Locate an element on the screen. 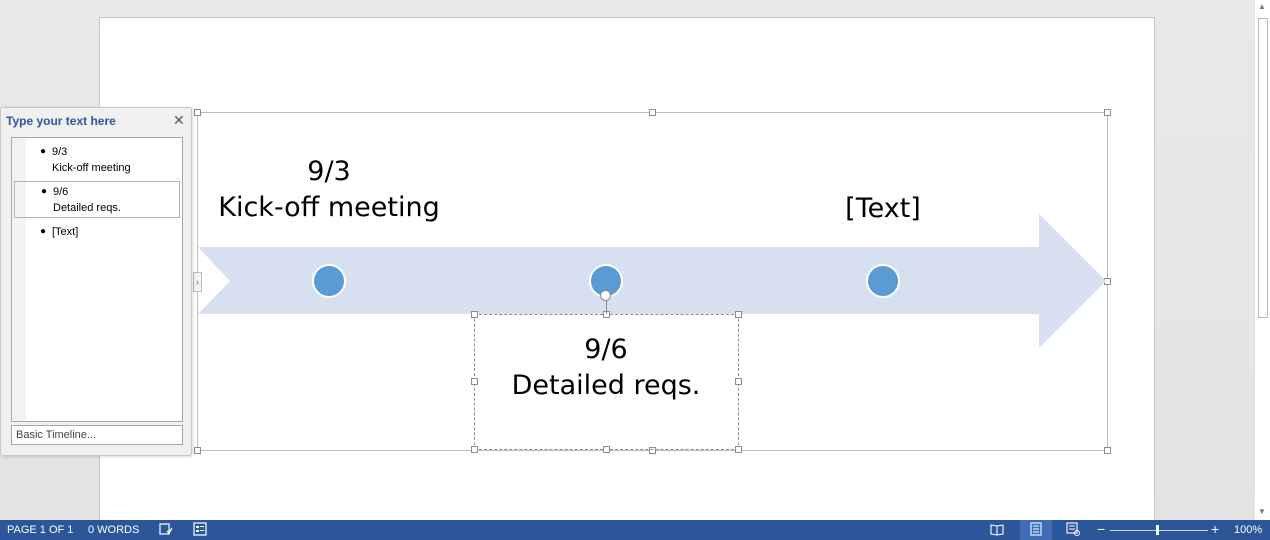 The image size is (1270, 540). milestone-date-3: [Text] is located at coordinates (883, 208).